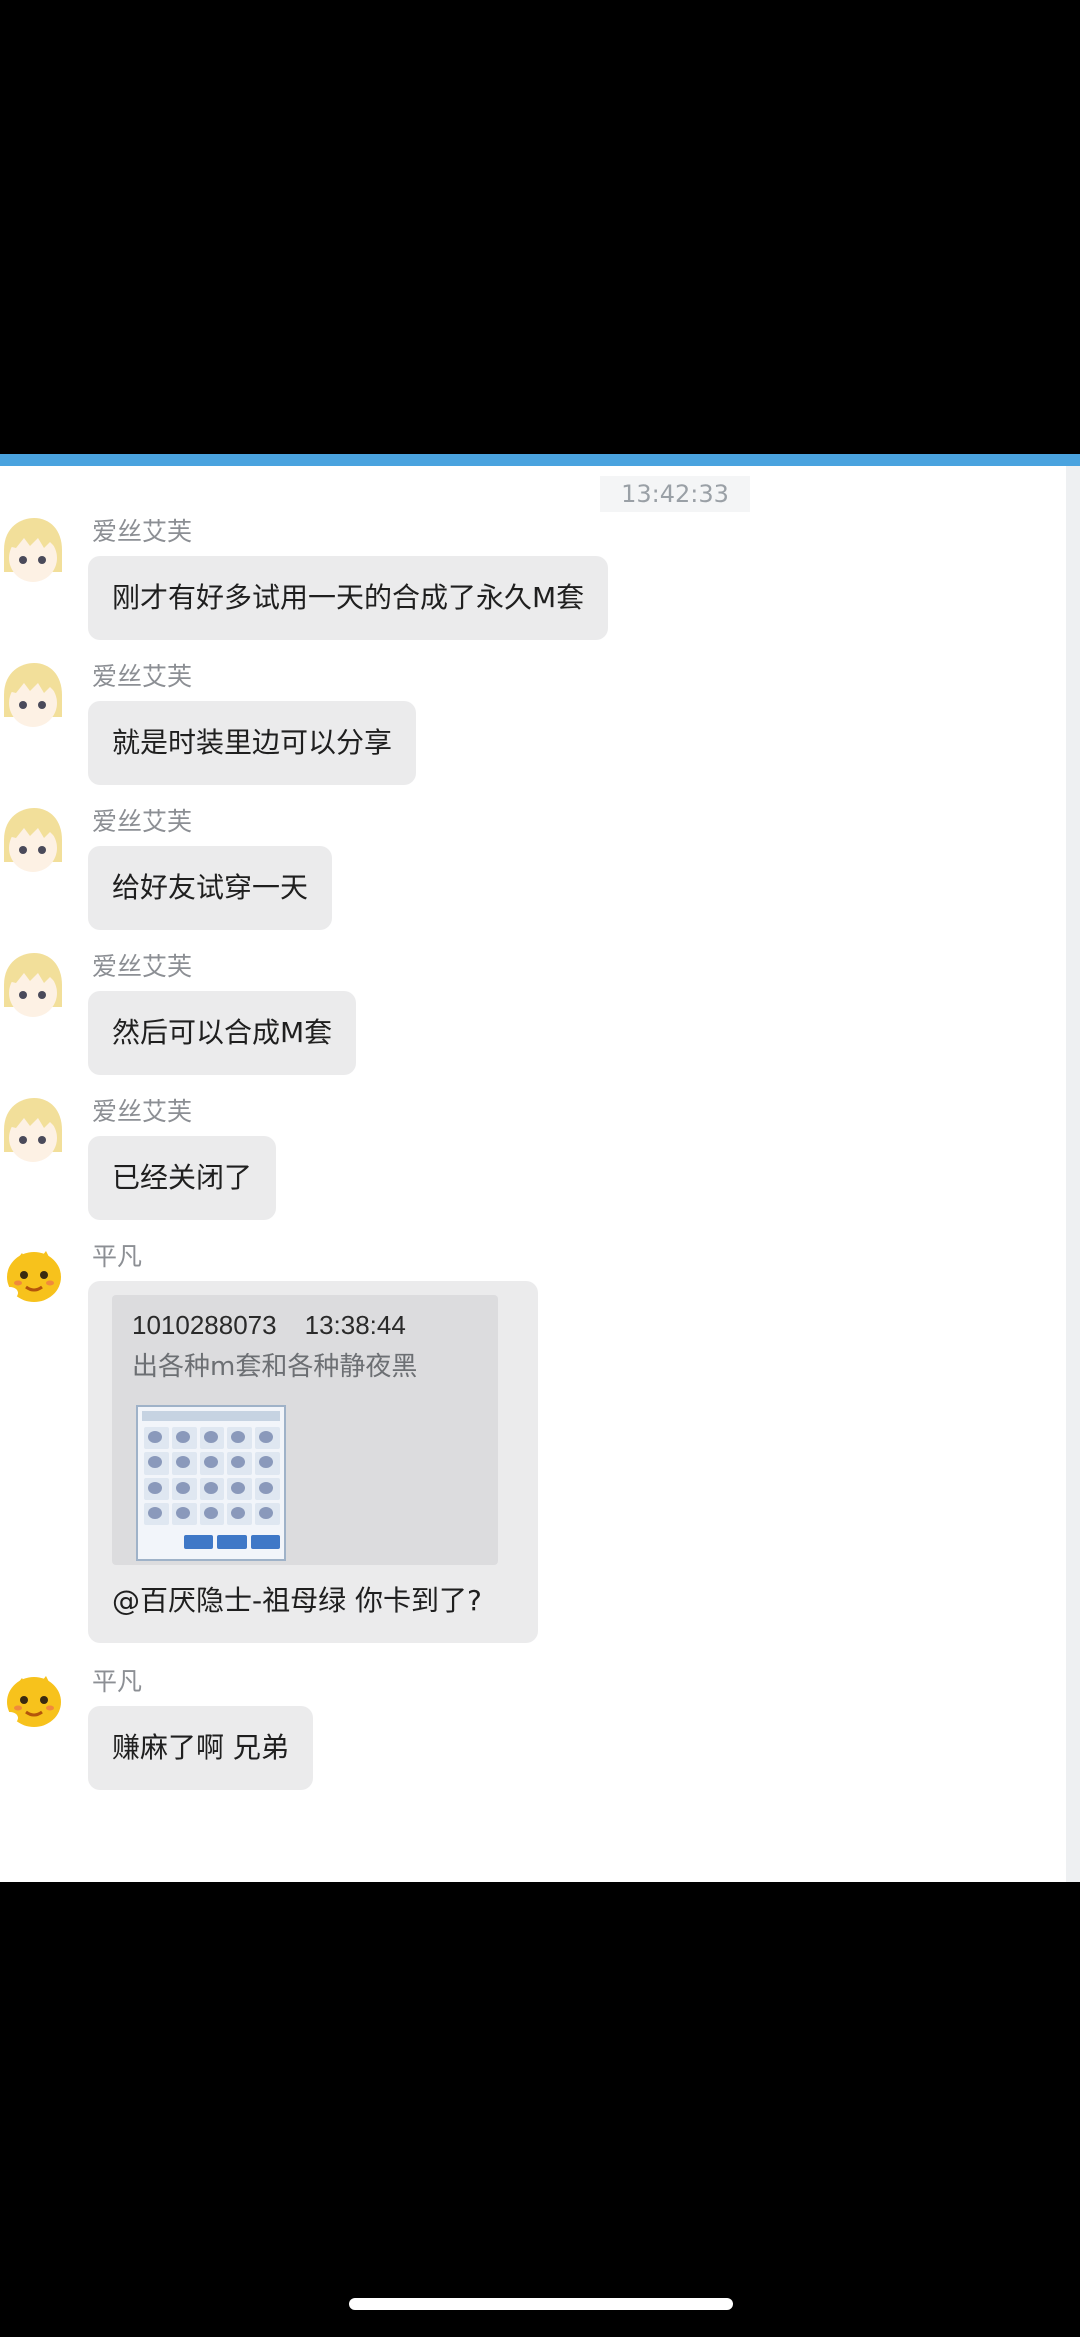 This screenshot has width=1080, height=2337. What do you see at coordinates (275, 1367) in the screenshot?
I see `quoted-text: 出各种m套和各种静夜黑` at bounding box center [275, 1367].